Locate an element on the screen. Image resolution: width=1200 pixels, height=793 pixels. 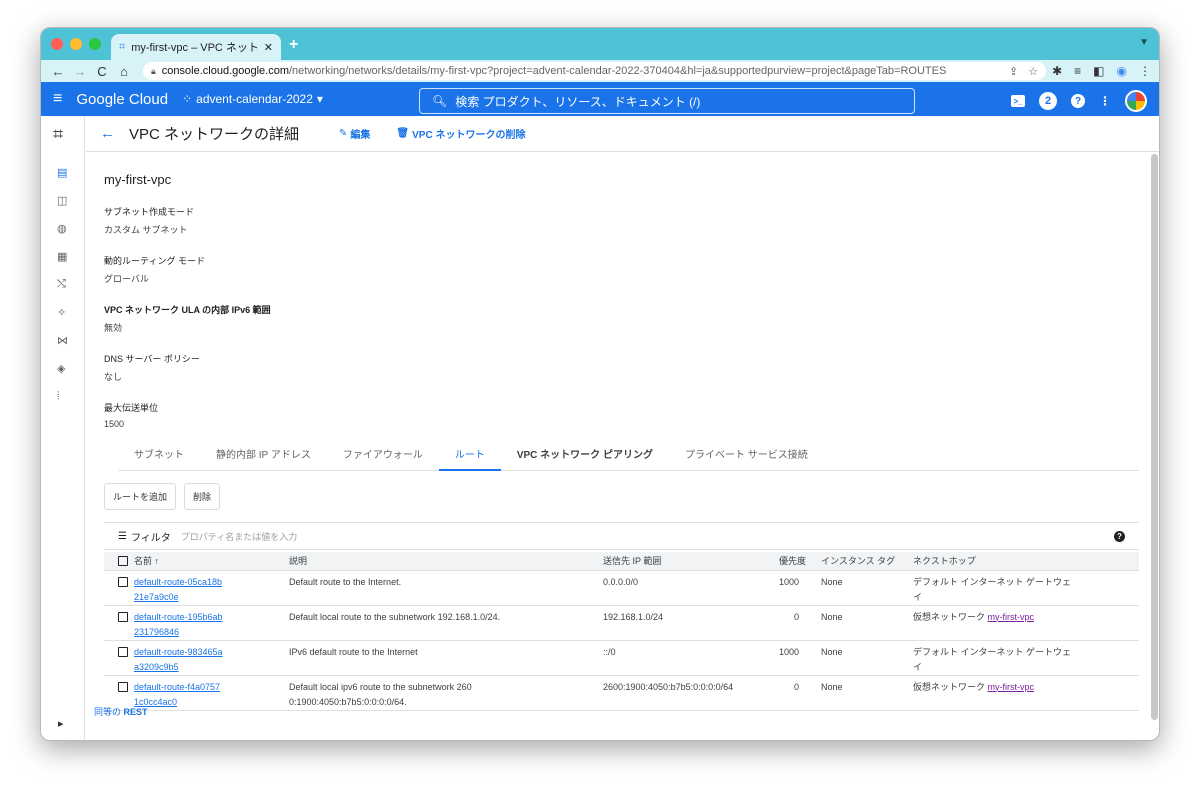
filter-input: プロパティ名または値を入力 is located at coordinates (239, 536).